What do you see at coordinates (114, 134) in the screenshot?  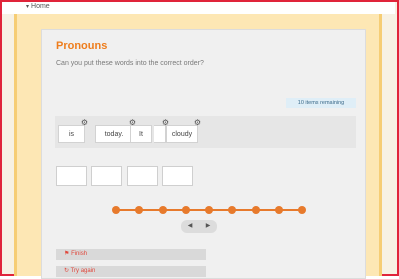 I see `word-chip-label: today.` at bounding box center [114, 134].